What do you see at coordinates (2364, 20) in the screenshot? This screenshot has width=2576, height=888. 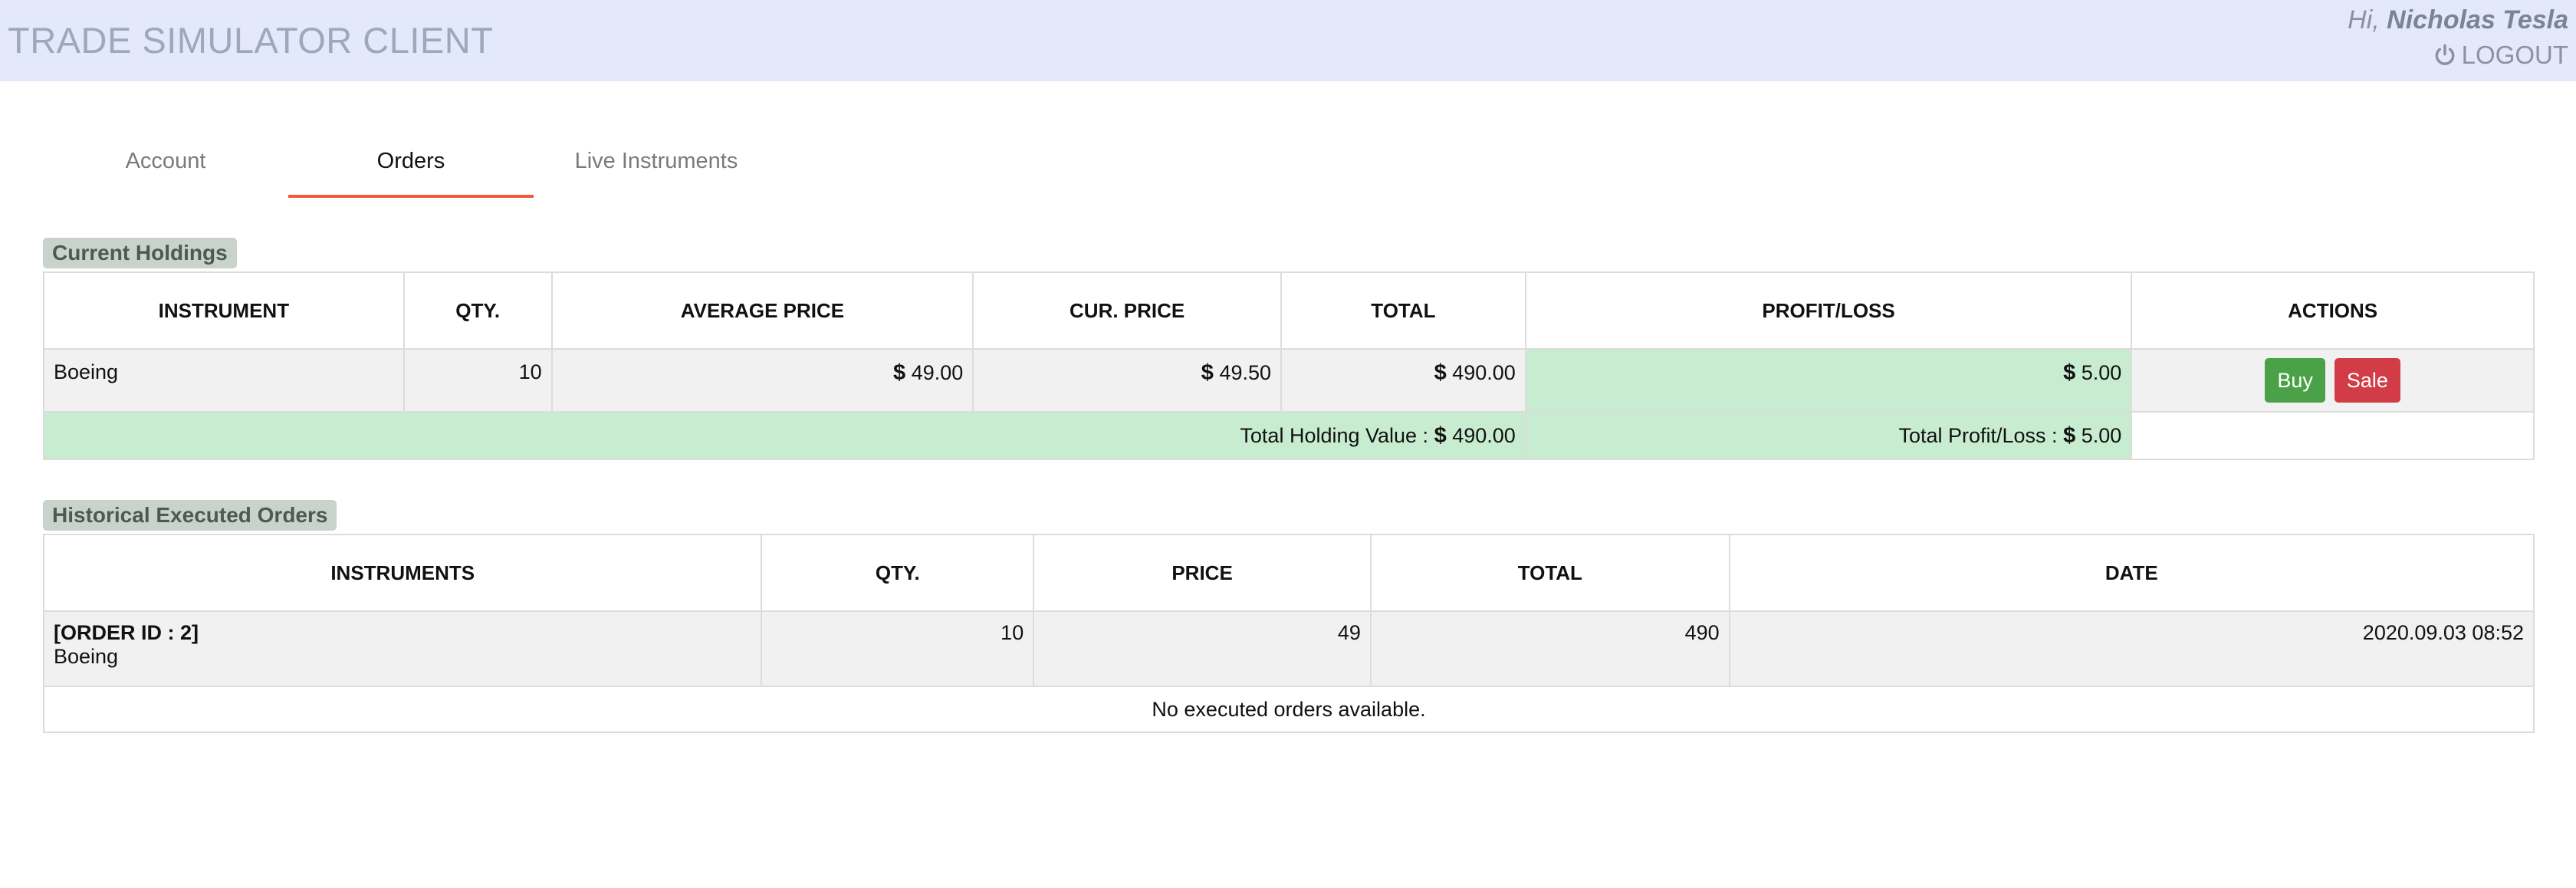 I see `greeting-prefix: Hi,` at bounding box center [2364, 20].